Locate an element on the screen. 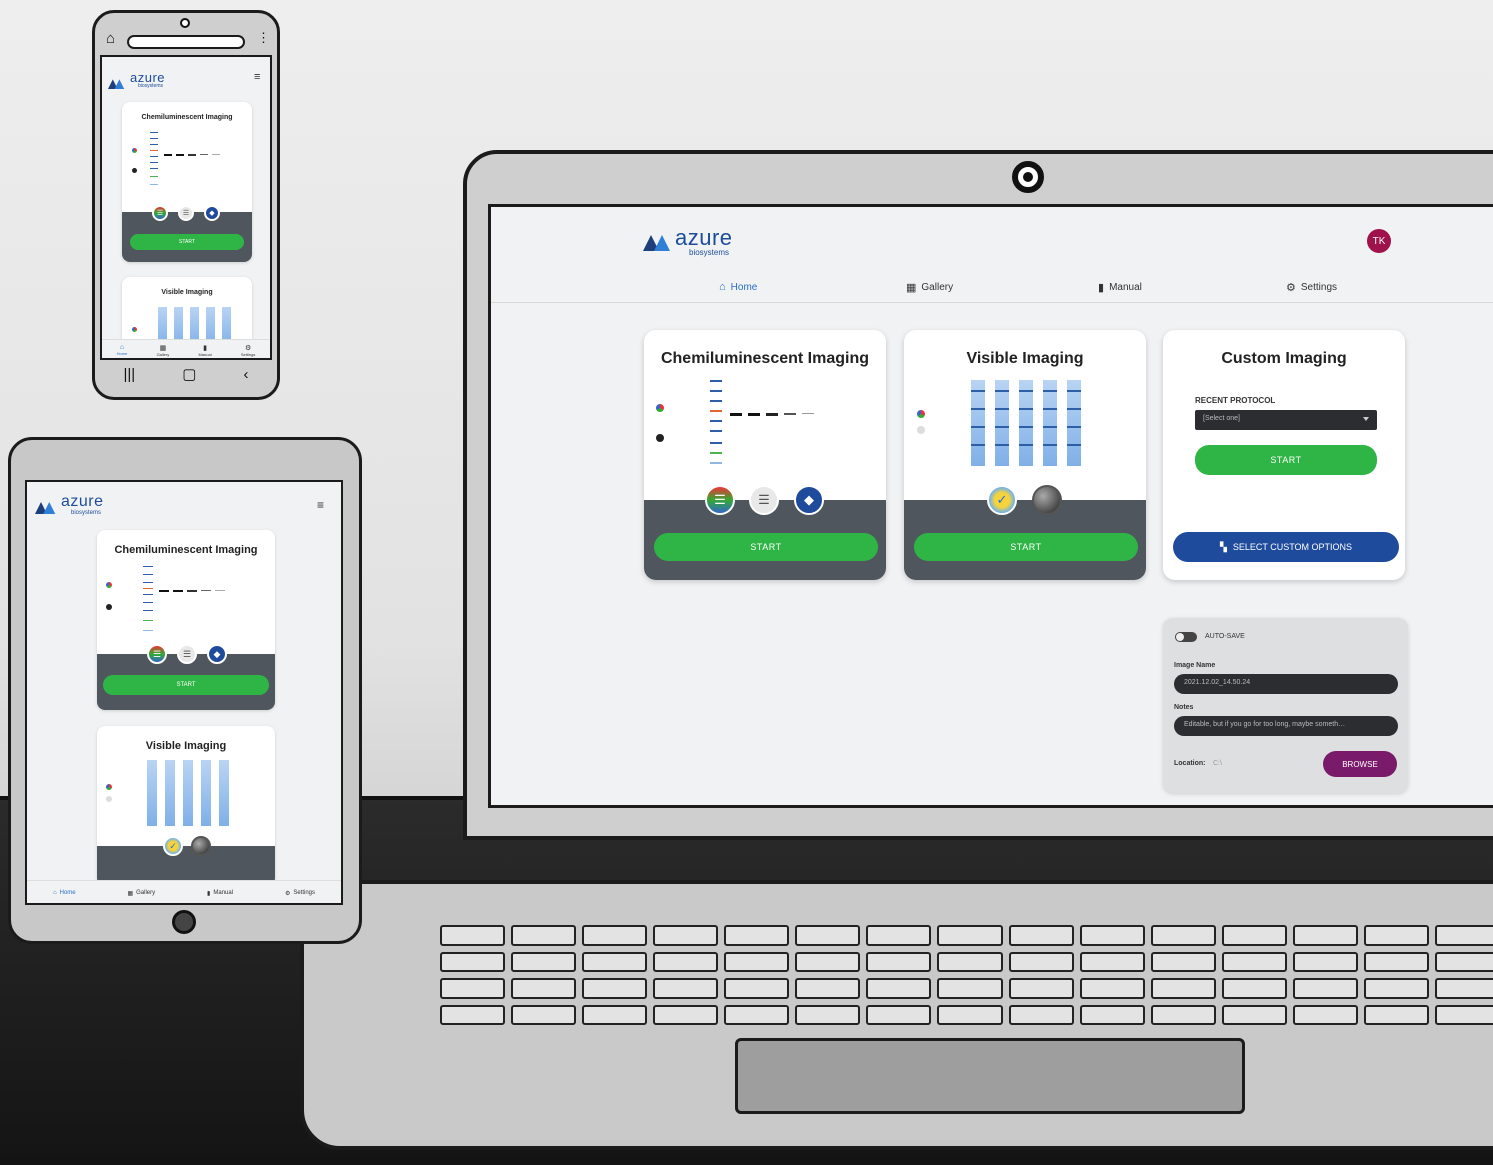  custom-start-button: START is located at coordinates (1286, 460).